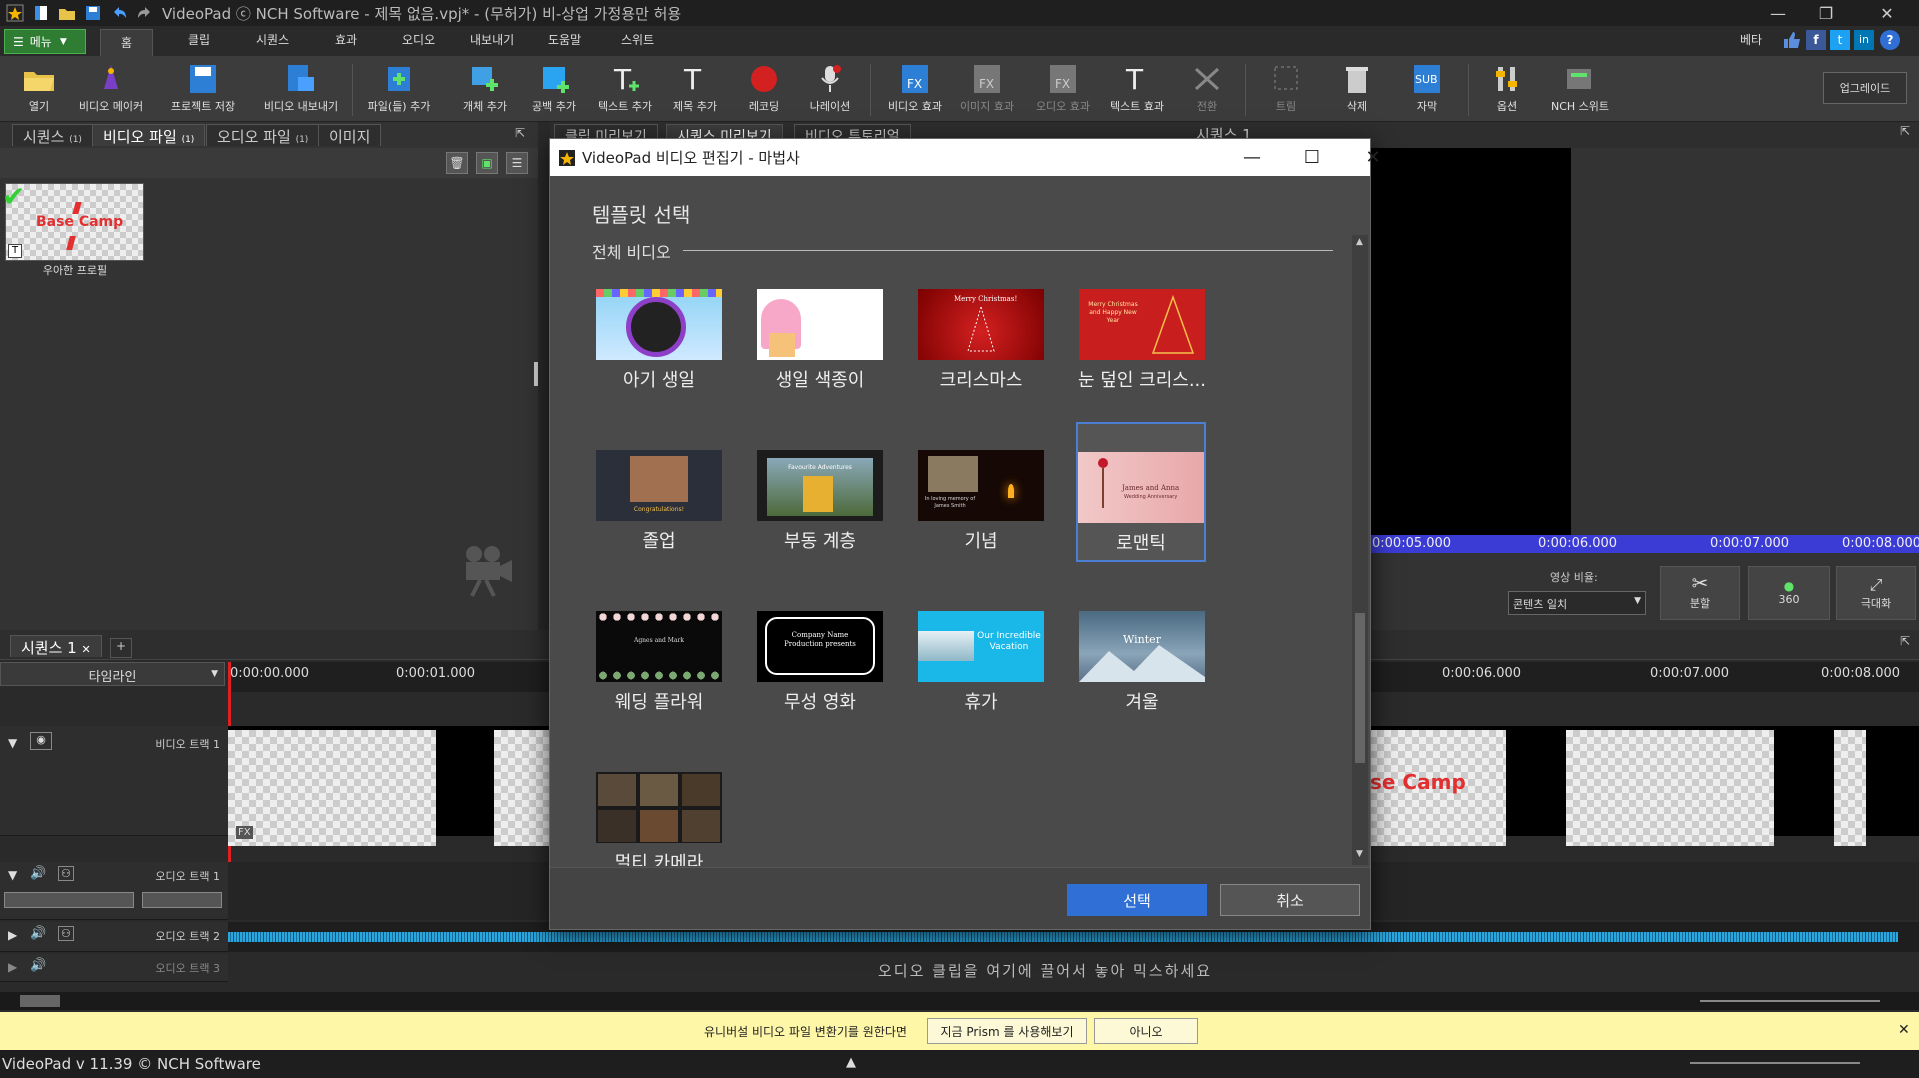 Image resolution: width=1919 pixels, height=1078 pixels. What do you see at coordinates (830, 87) in the screenshot?
I see `narration-button: 나레이션` at bounding box center [830, 87].